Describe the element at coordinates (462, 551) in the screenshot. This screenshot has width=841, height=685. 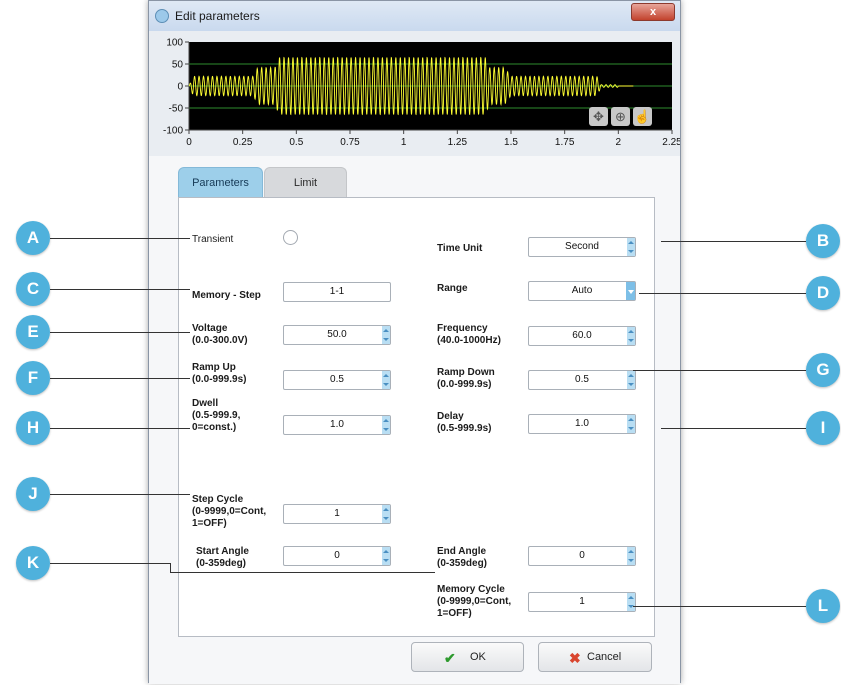
I see `end-angle-label-line1: End Angle` at that location.